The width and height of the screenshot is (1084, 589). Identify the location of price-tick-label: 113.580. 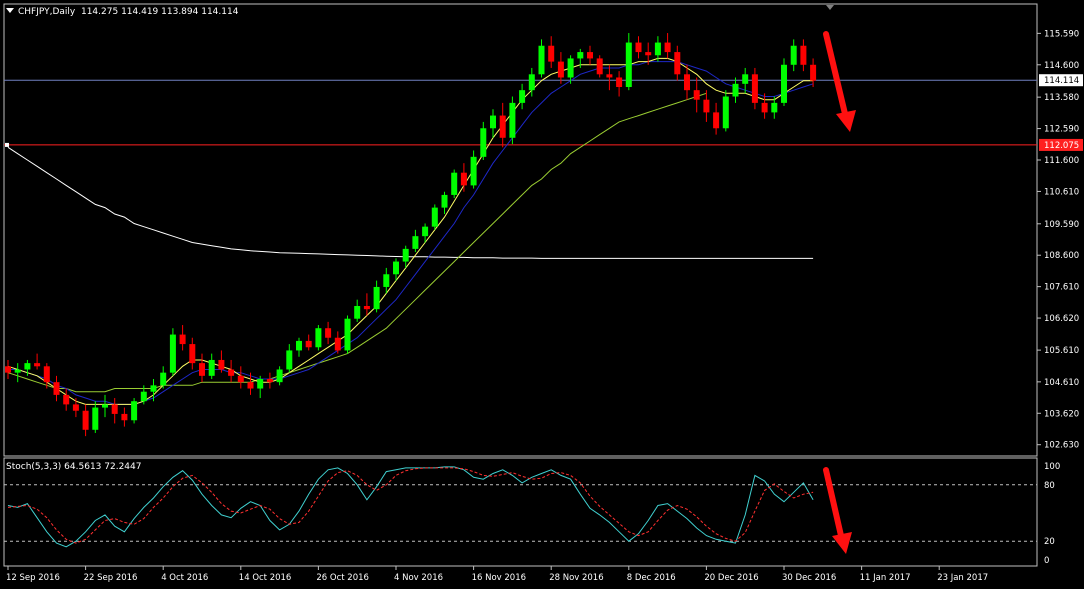
(1061, 98).